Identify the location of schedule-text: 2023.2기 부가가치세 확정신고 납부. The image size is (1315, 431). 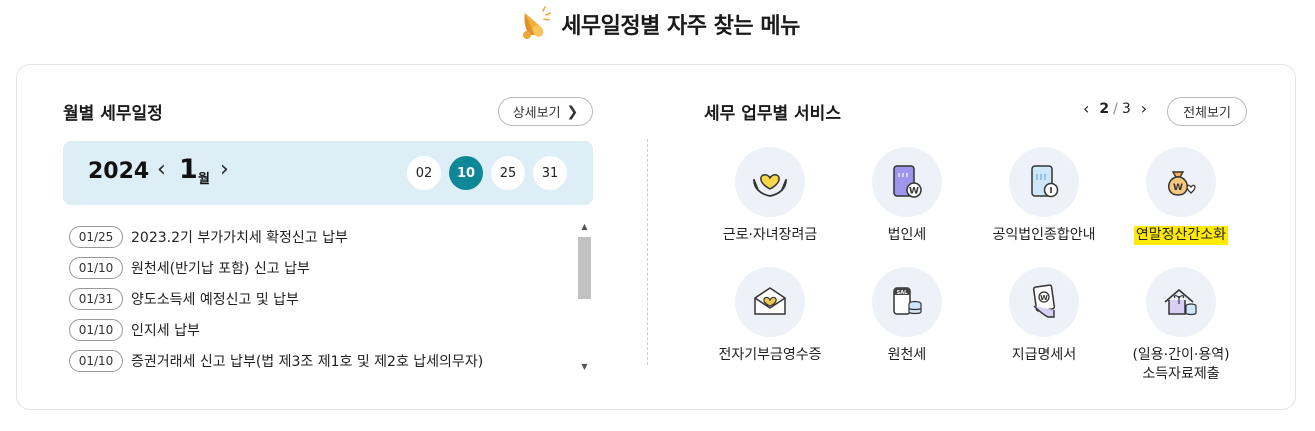
(239, 237).